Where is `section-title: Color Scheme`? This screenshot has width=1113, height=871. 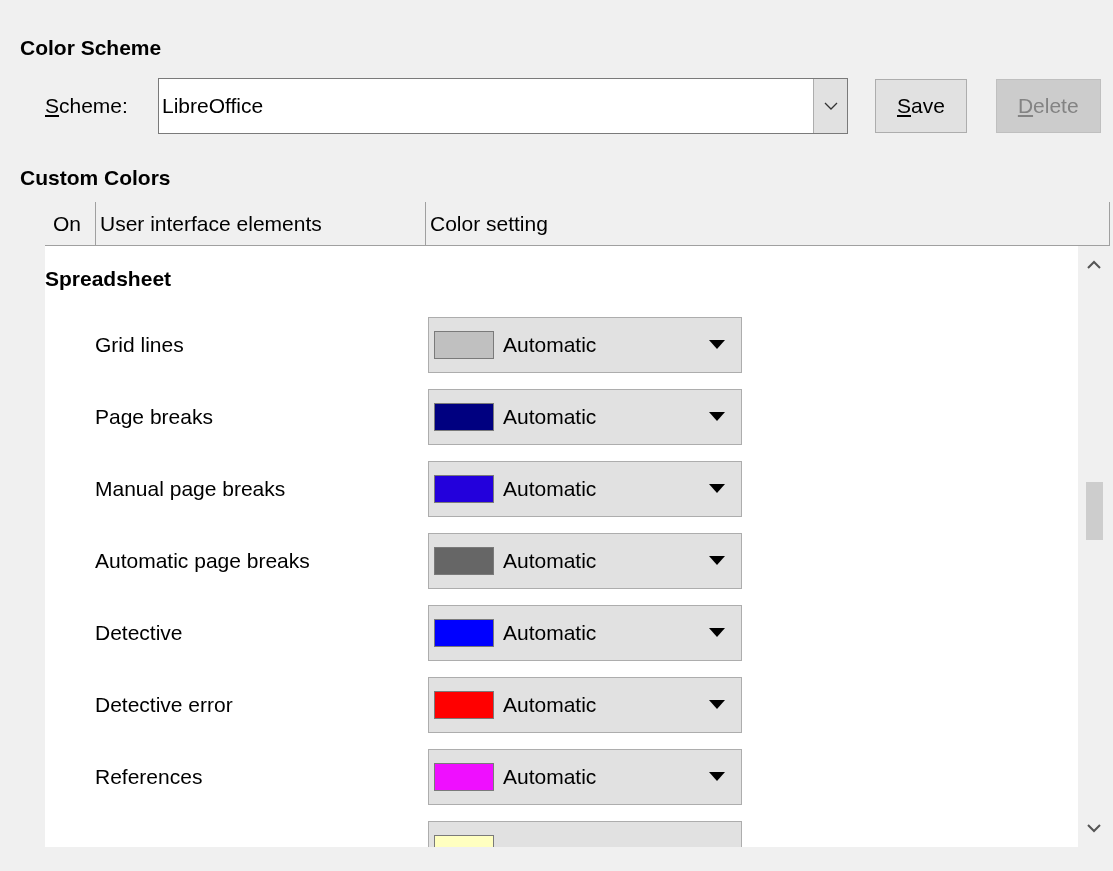
section-title: Color Scheme is located at coordinates (91, 48).